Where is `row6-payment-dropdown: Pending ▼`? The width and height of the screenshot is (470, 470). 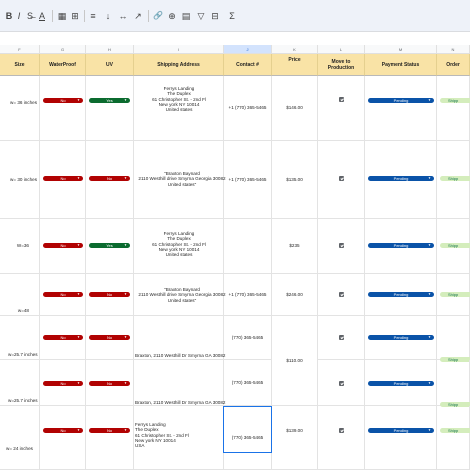
row6-payment-dropdown: Pending ▼ is located at coordinates (401, 383).